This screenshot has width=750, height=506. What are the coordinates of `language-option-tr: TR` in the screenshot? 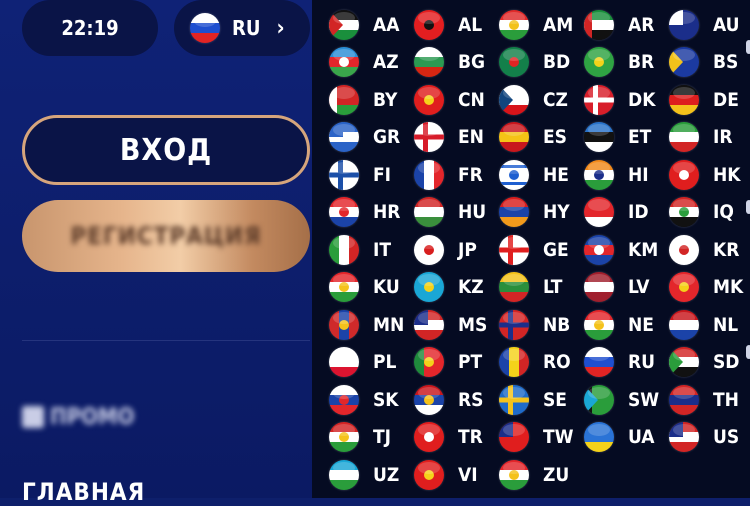 It's located at (440, 437).